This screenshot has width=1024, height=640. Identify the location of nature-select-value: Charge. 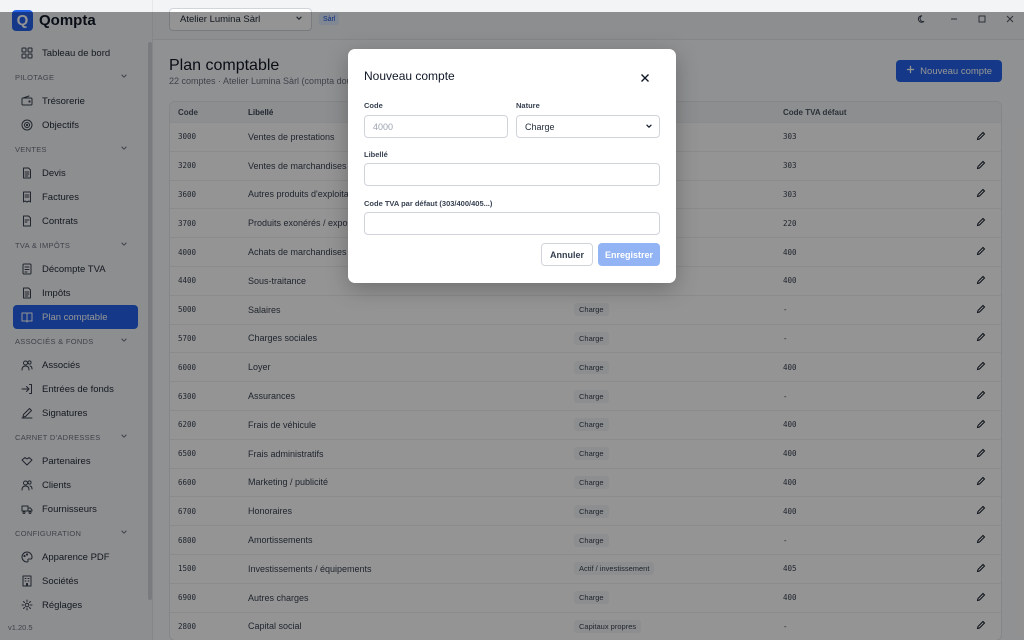
(540, 126).